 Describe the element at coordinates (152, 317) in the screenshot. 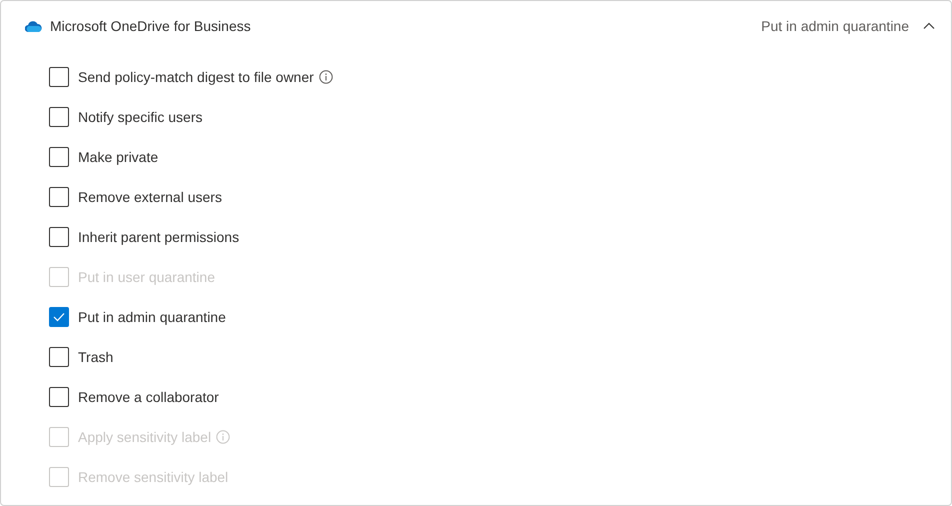

I see `option-label: Put in admin quarantine` at that location.